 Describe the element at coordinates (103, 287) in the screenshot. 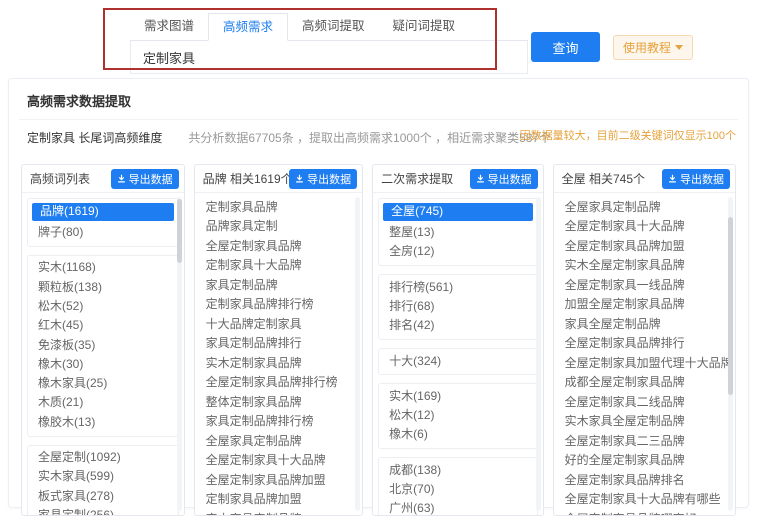

I see `list-item: 颗粒板(138)` at that location.